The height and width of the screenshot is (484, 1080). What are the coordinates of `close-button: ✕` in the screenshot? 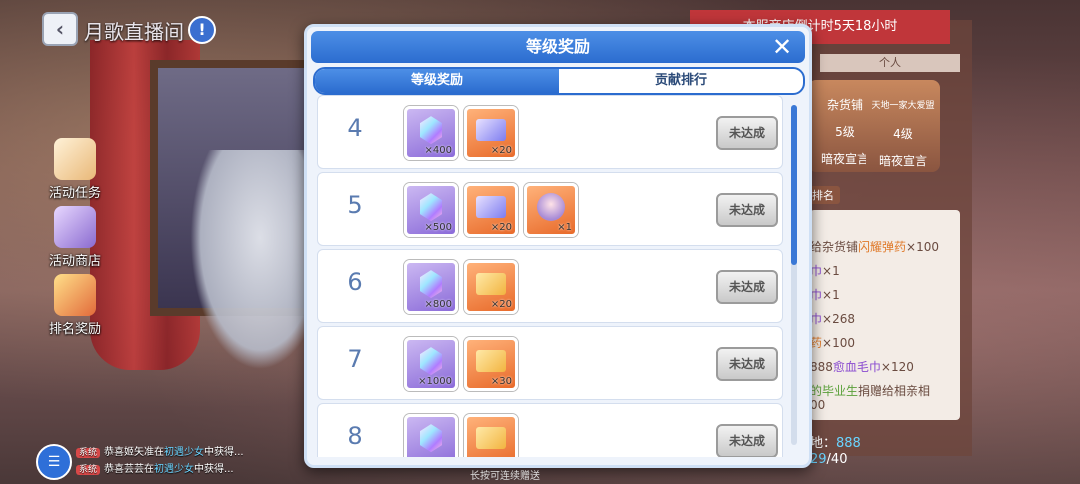 It's located at (782, 47).